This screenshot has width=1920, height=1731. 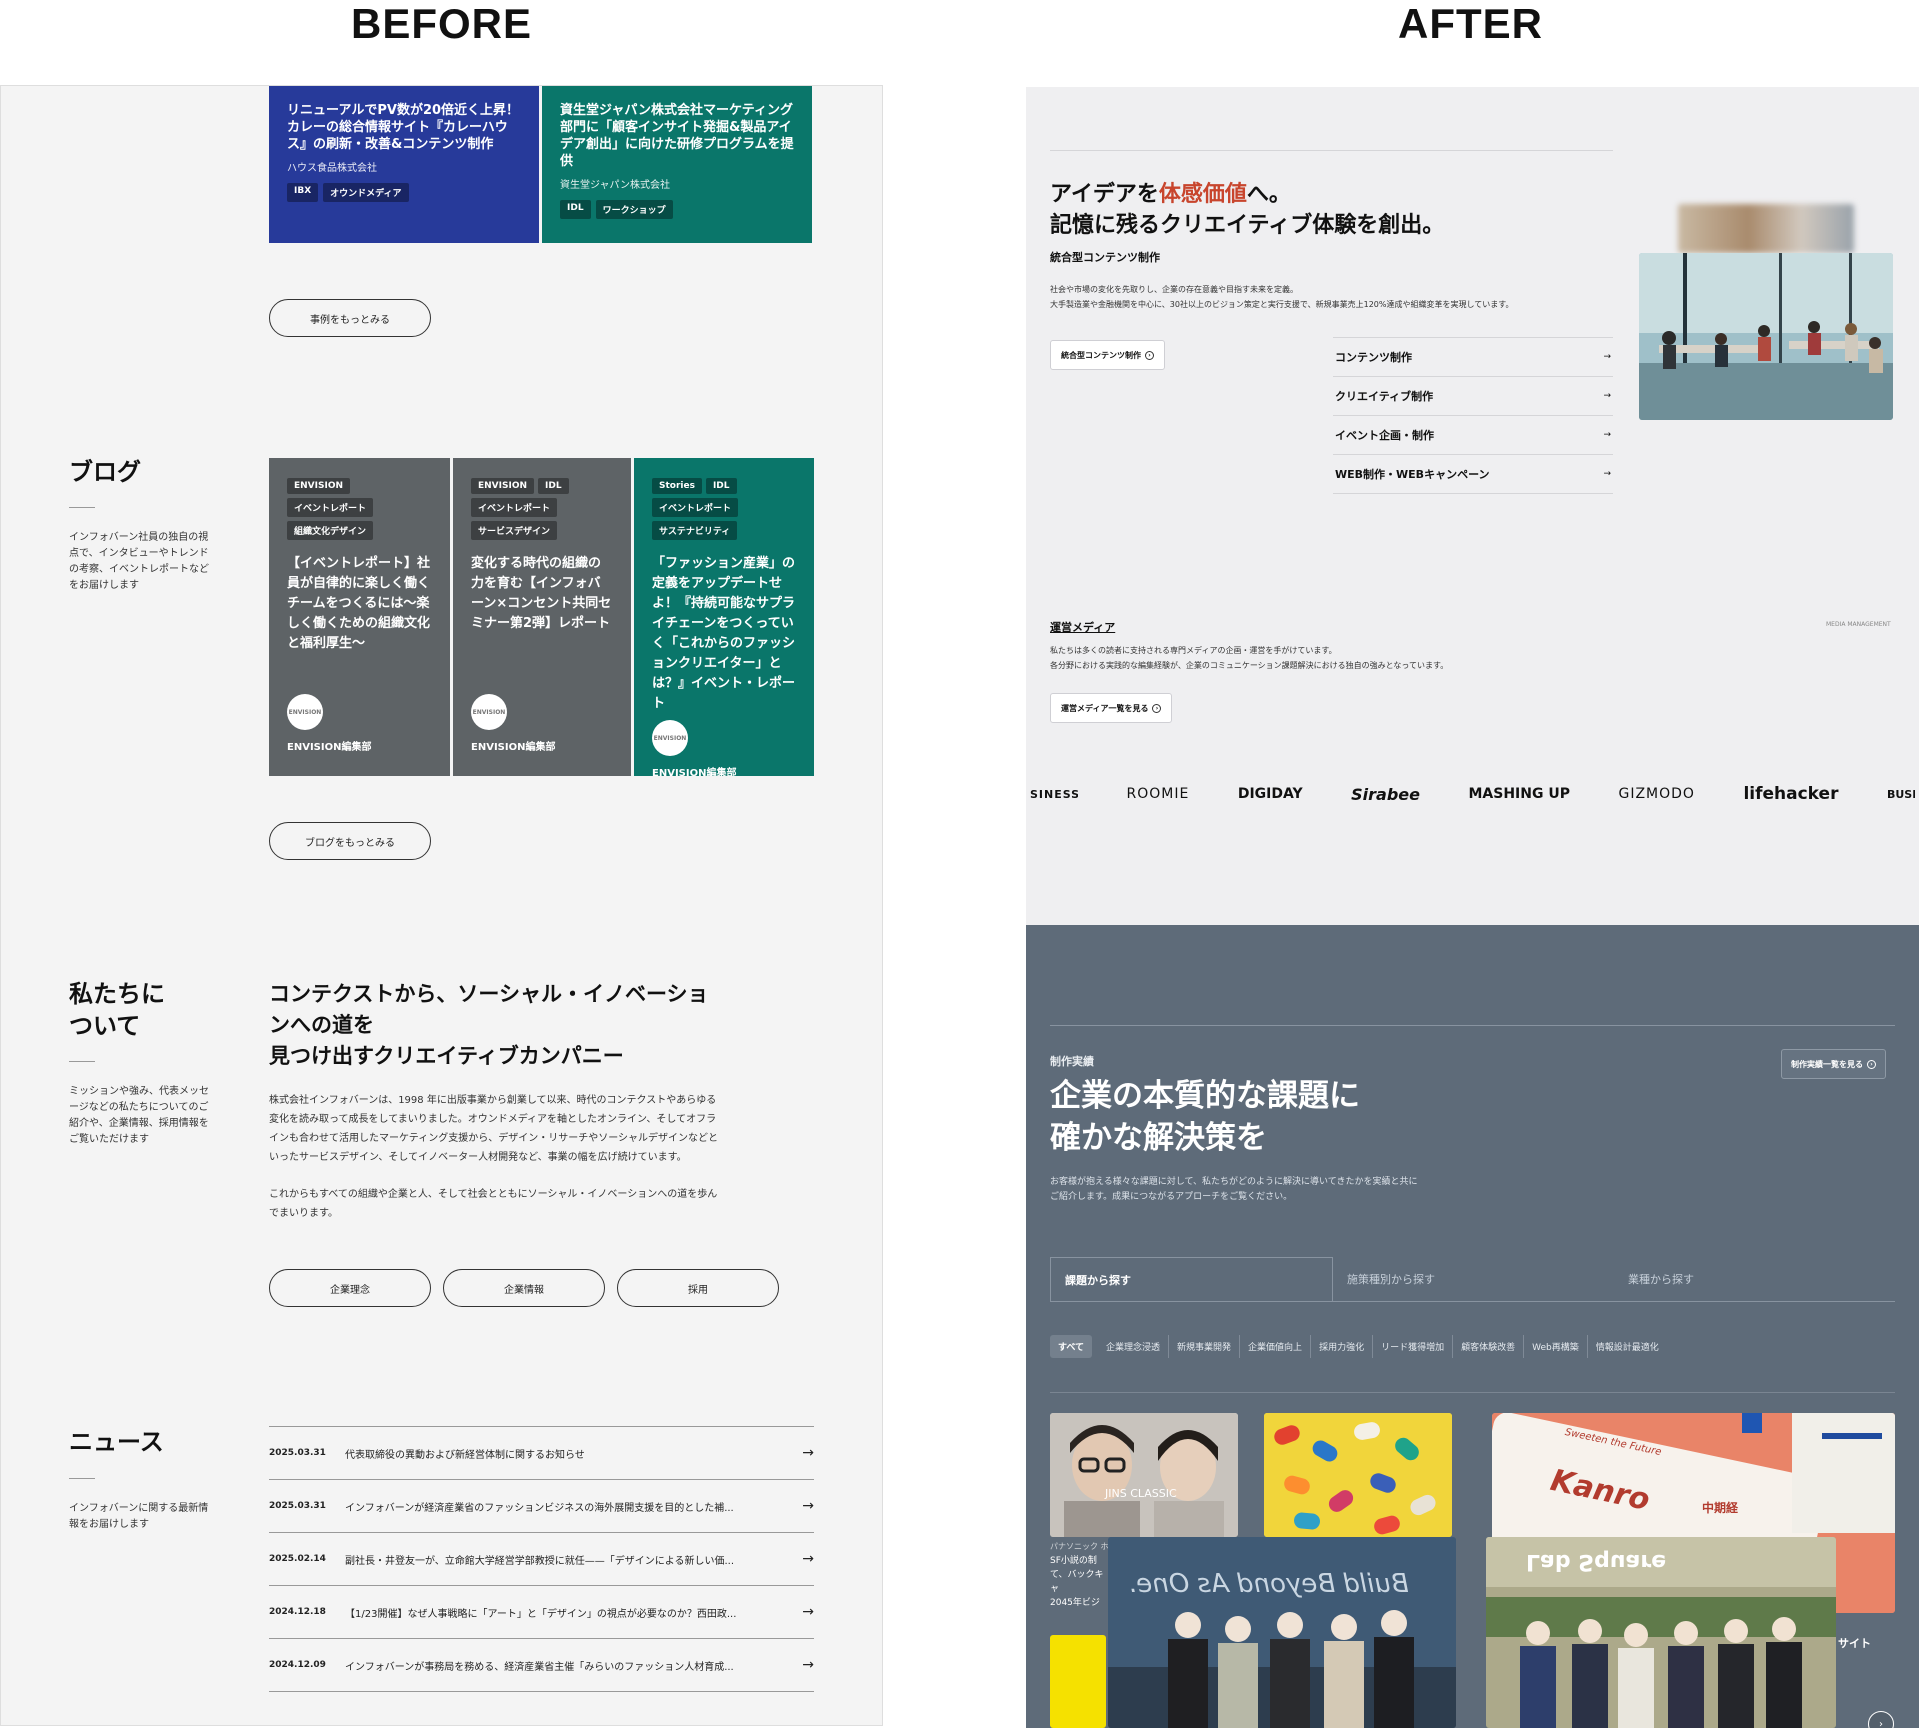 I want to click on hero-desc-line: 社会や市場の変化を先取りし、企業の存在意義や目指す未来を定義。, so click(x=1174, y=289).